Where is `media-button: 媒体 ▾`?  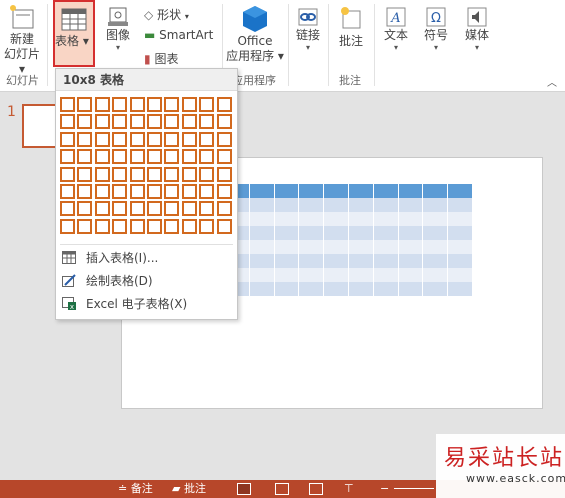
media-button: 媒体 ▾ is located at coordinates (477, 29).